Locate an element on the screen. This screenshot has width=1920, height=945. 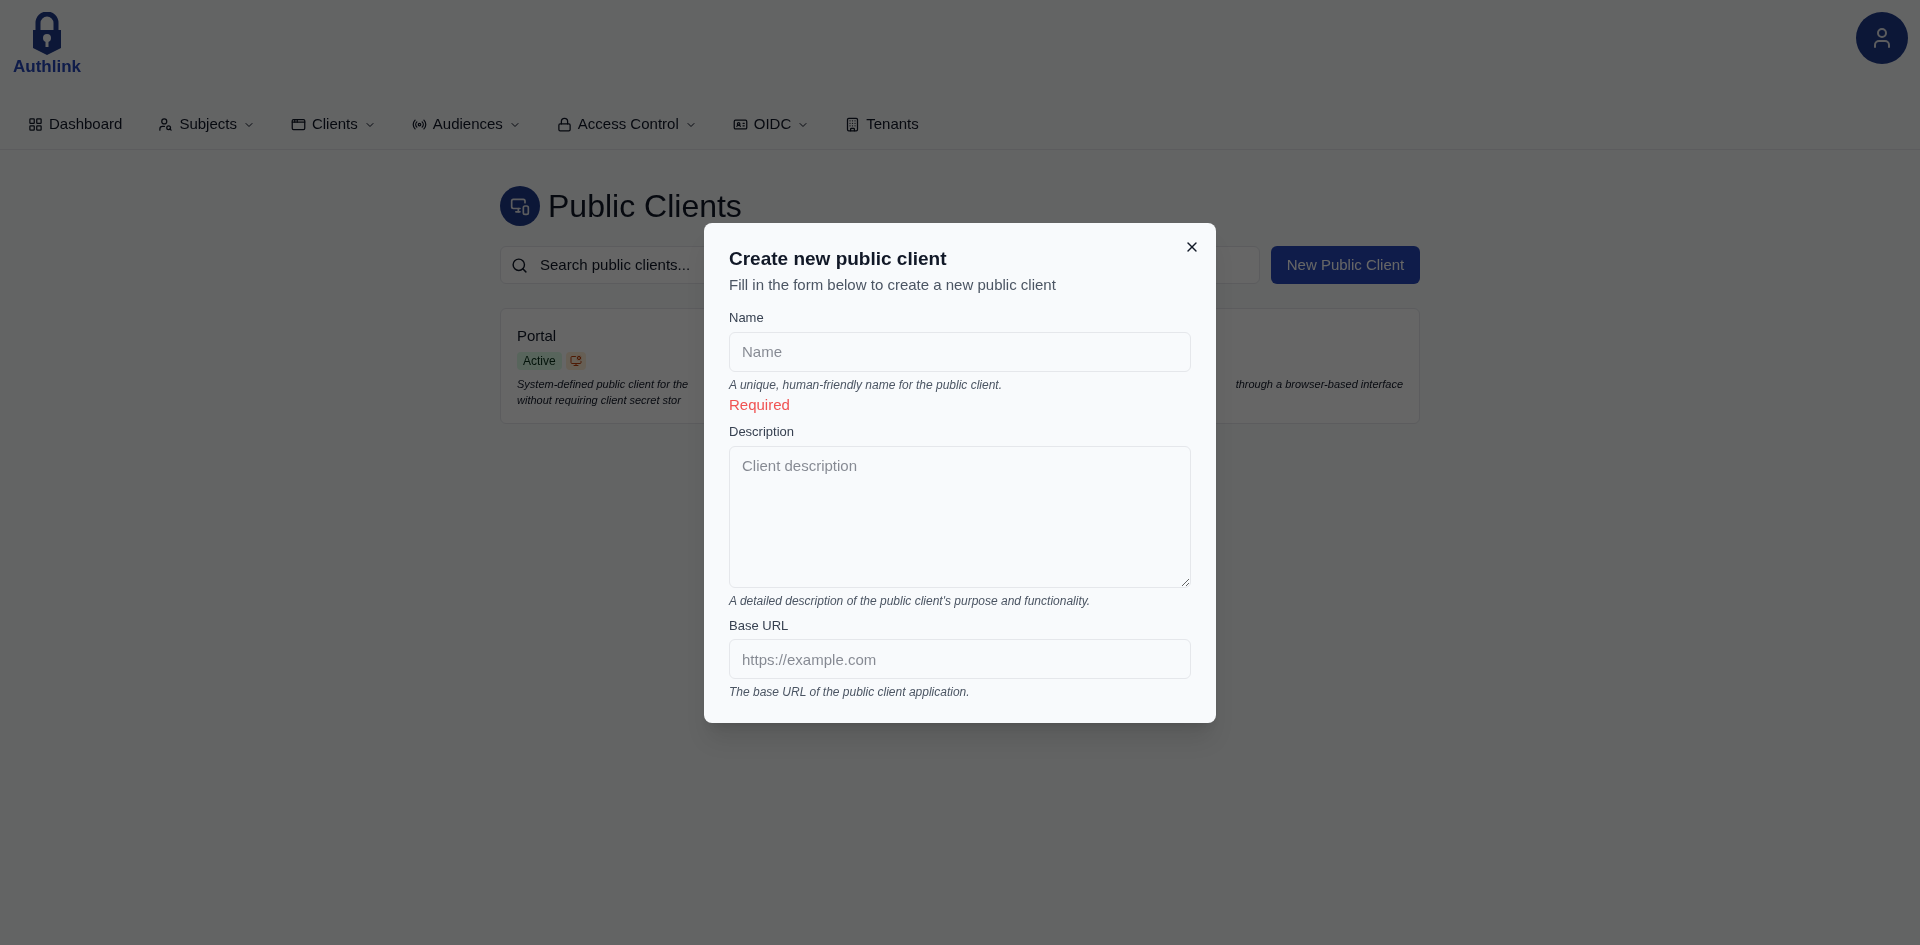
client-description: through a browser-based interface is located at coordinates (1319, 384).